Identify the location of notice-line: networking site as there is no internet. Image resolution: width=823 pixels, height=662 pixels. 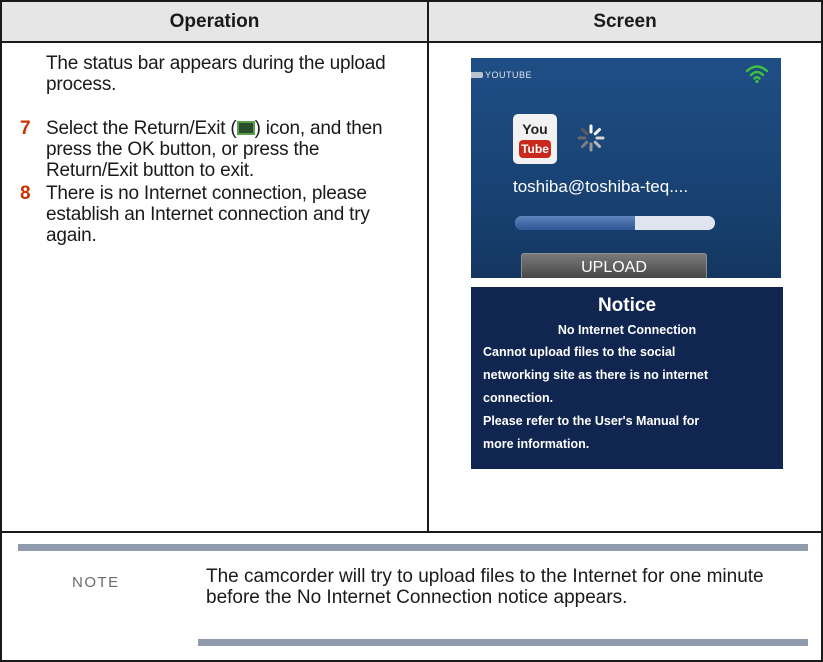
(596, 375).